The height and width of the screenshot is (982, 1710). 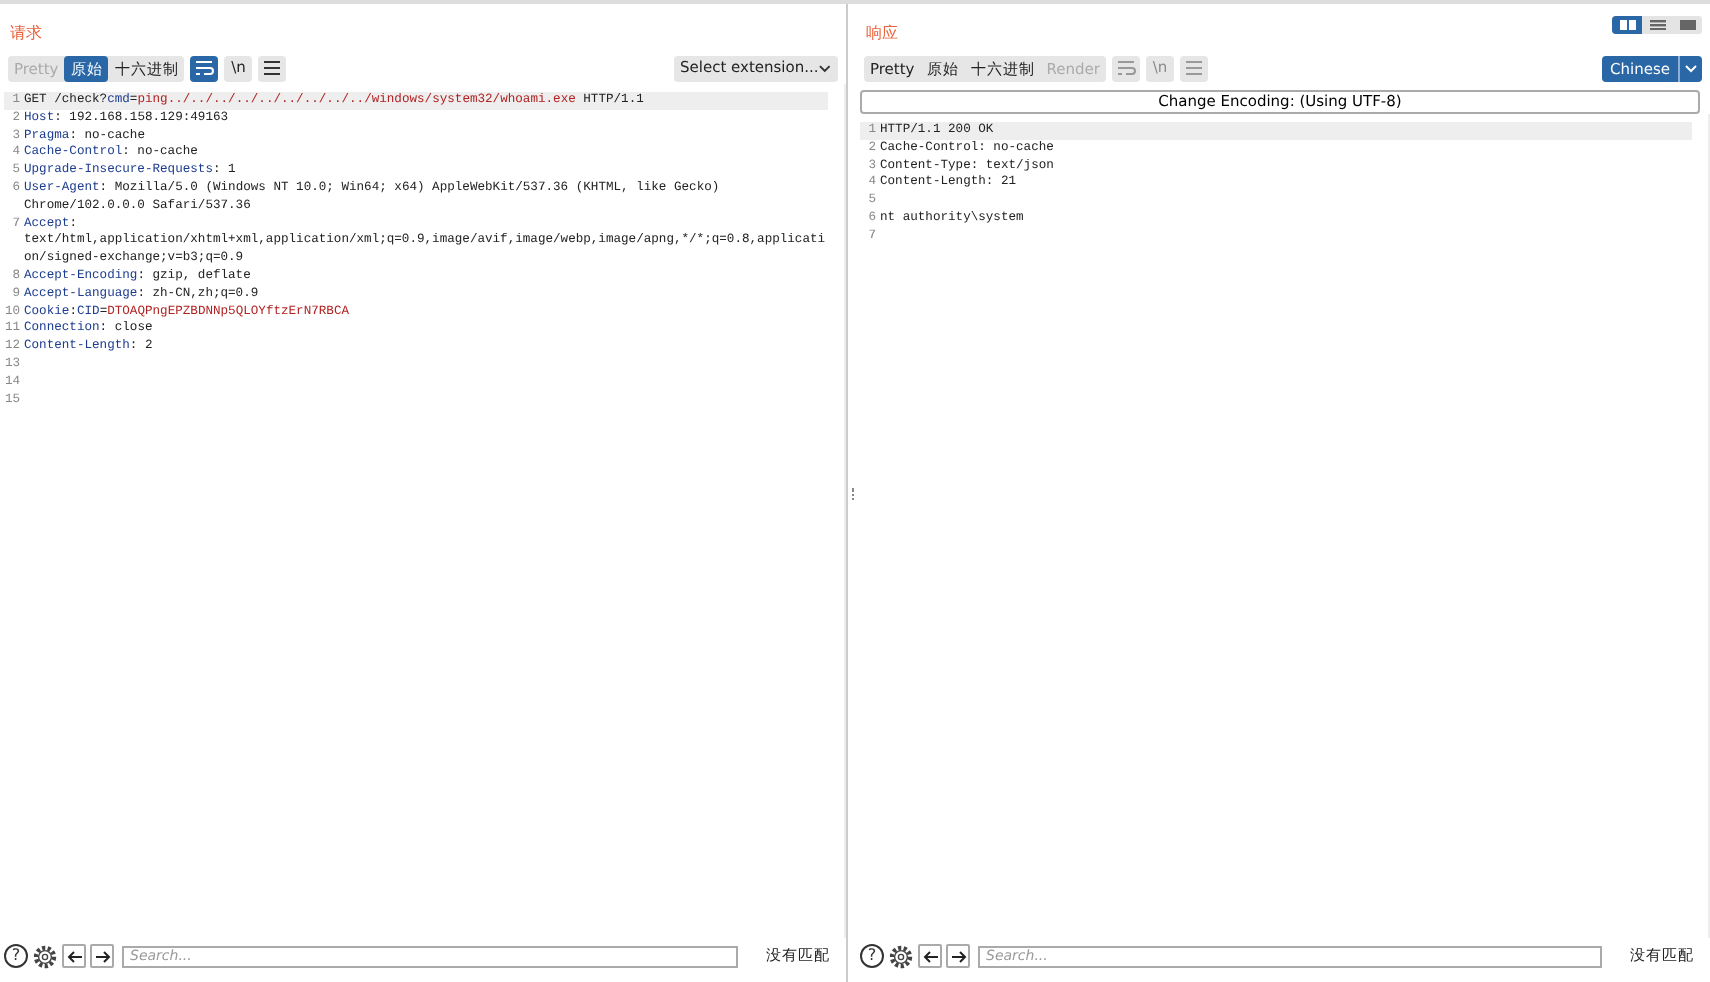 What do you see at coordinates (1657, 25) in the screenshot?
I see `rows-layout-icon` at bounding box center [1657, 25].